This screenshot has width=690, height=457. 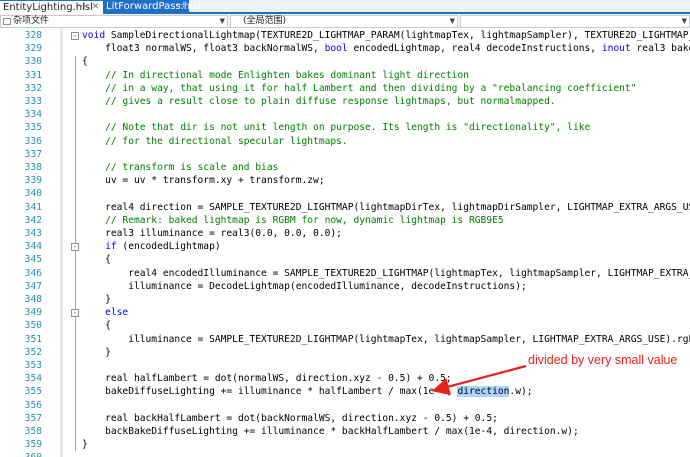 I want to click on code-line: 348 }, so click(x=345, y=299).